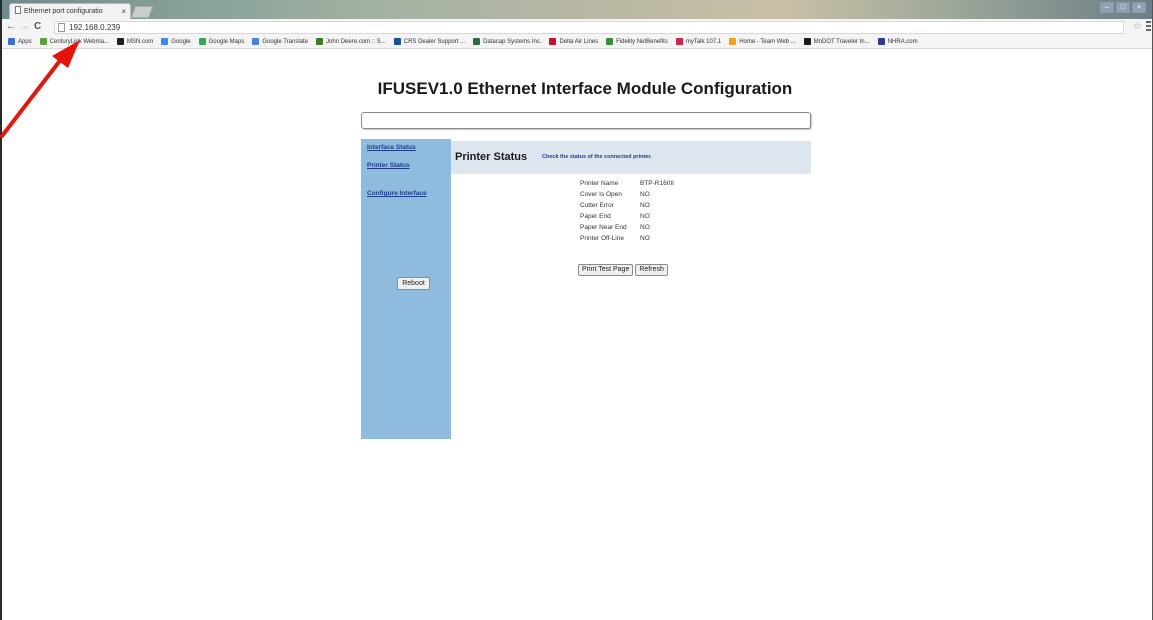  I want to click on reboot-button: Reboot, so click(413, 283).